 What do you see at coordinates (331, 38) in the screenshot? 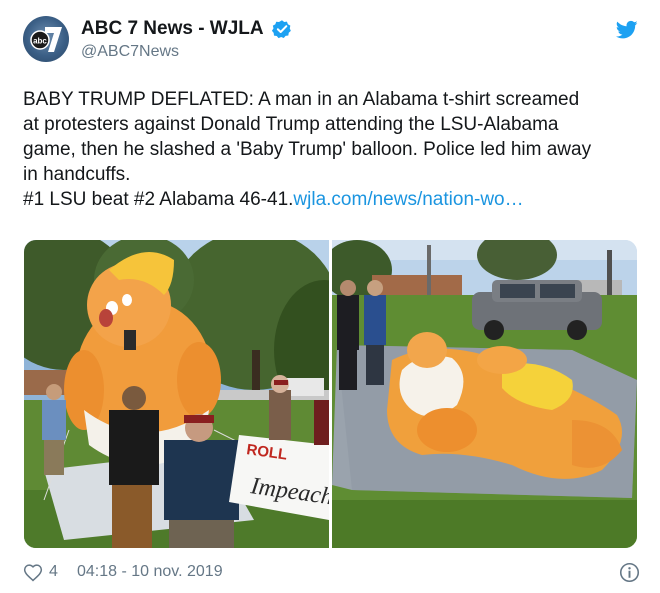
I see `tweet-header: abc ABC 7 News - WJLA @ABC7News` at bounding box center [331, 38].